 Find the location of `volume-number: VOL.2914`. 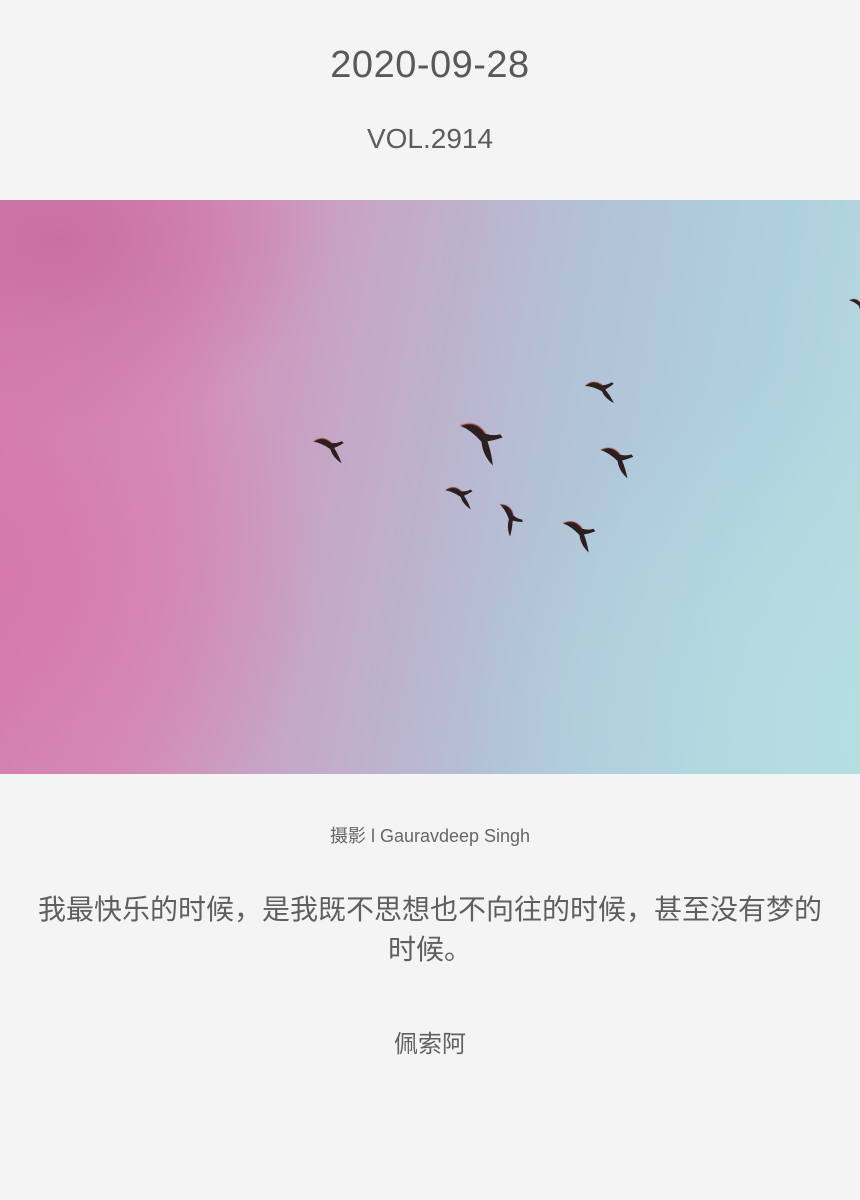

volume-number: VOL.2914 is located at coordinates (430, 138).